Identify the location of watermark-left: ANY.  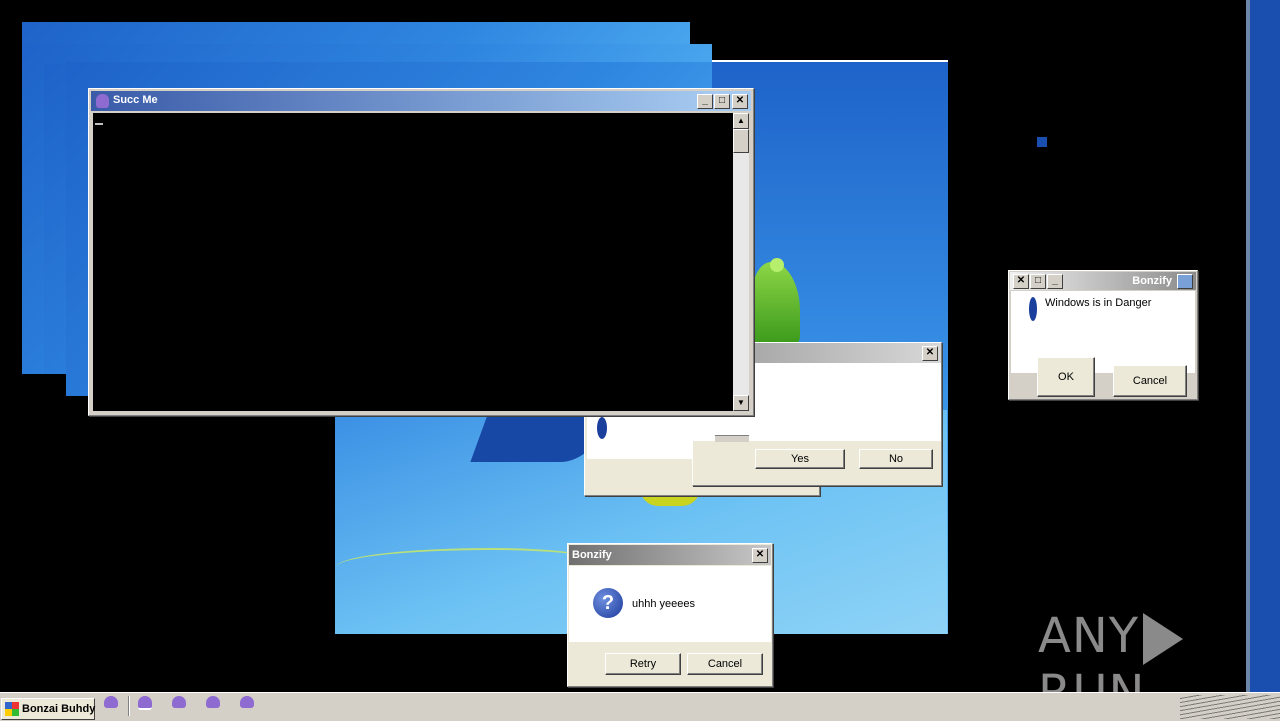
(1089, 636).